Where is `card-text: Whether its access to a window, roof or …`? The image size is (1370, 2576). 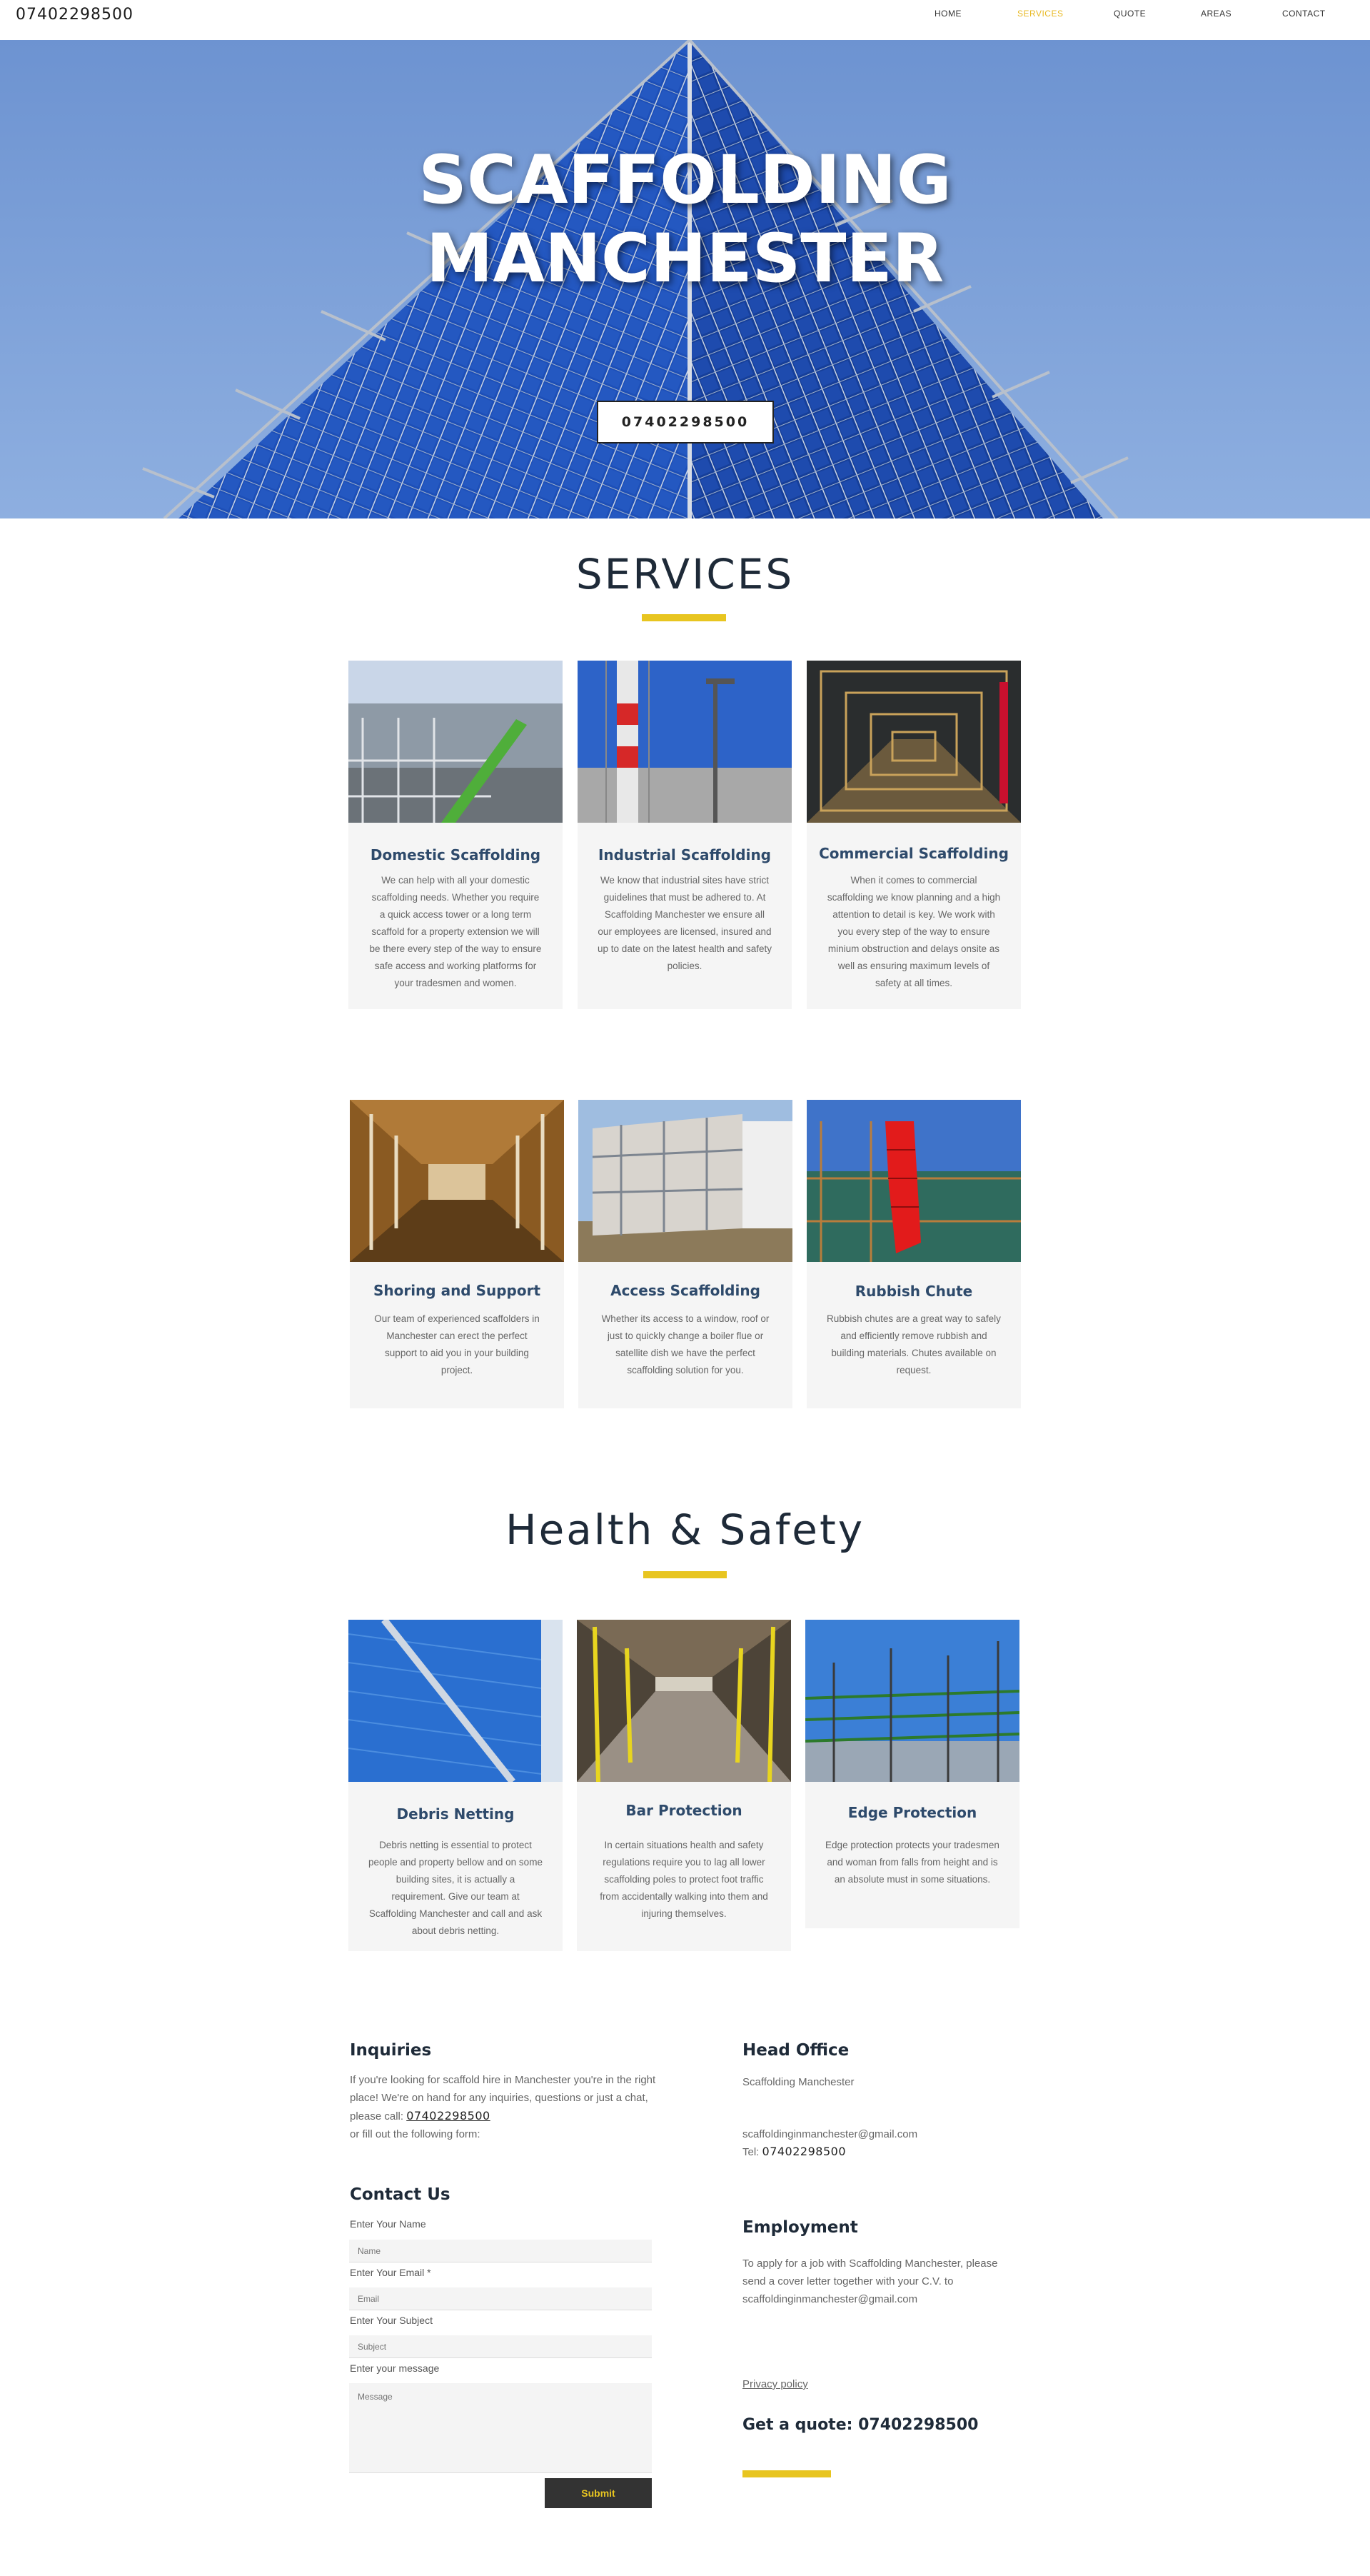 card-text: Whether its access to a window, roof or … is located at coordinates (685, 1344).